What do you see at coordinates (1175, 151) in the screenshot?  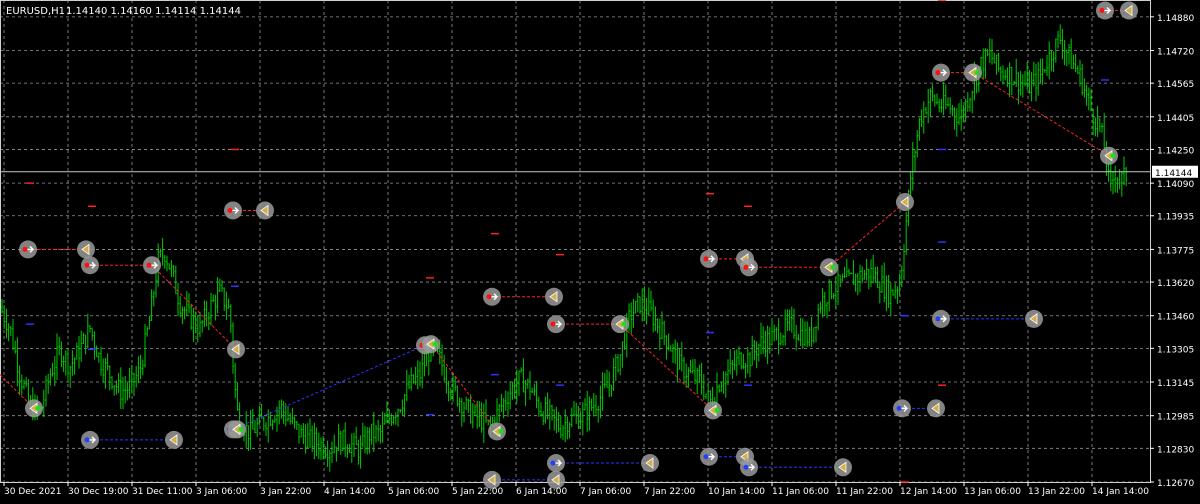 I see `price-axis-label: 1.14250` at bounding box center [1175, 151].